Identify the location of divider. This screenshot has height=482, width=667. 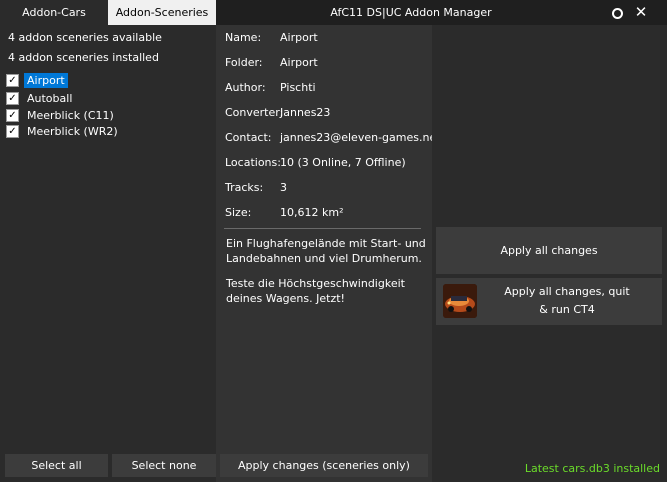
(322, 228).